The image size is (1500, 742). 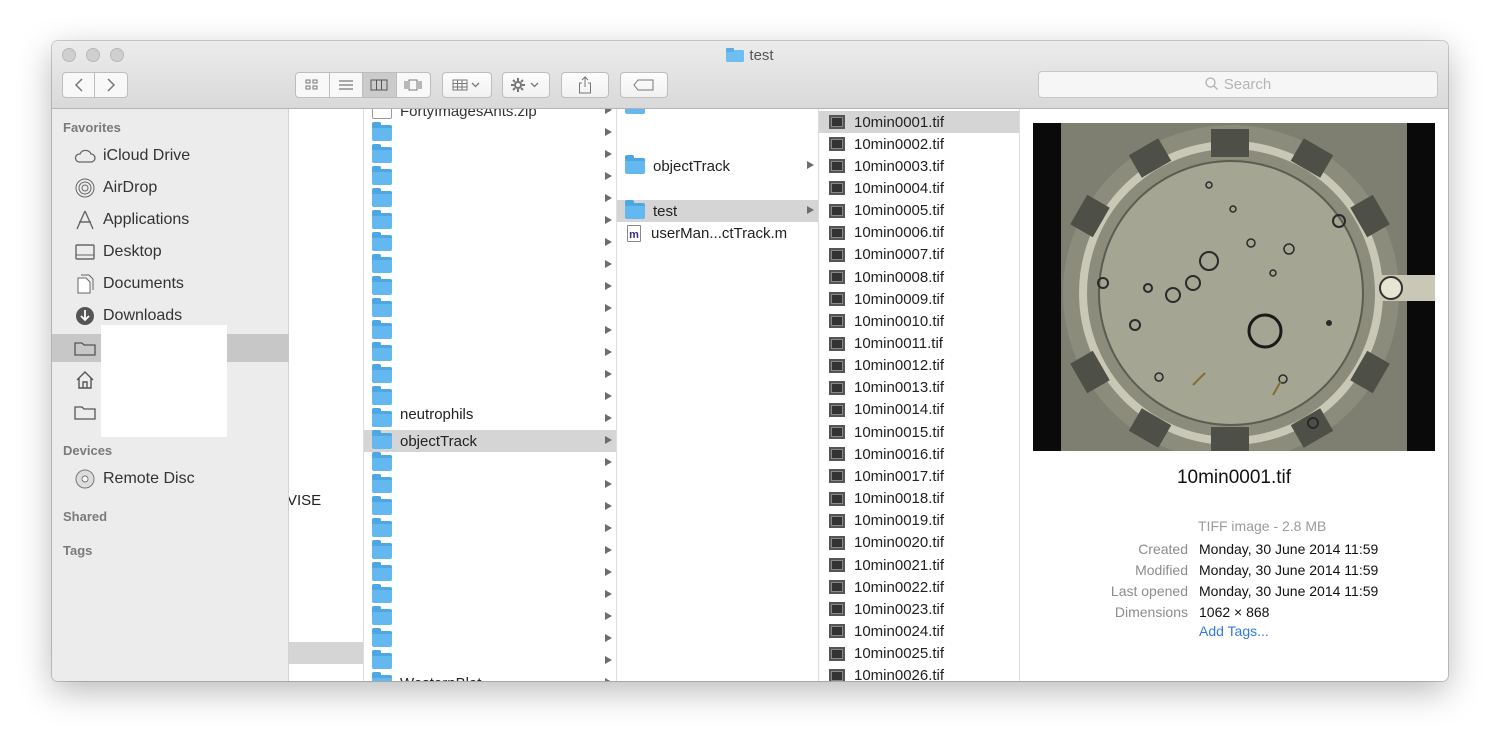 I want to click on action-button, so click(x=526, y=85).